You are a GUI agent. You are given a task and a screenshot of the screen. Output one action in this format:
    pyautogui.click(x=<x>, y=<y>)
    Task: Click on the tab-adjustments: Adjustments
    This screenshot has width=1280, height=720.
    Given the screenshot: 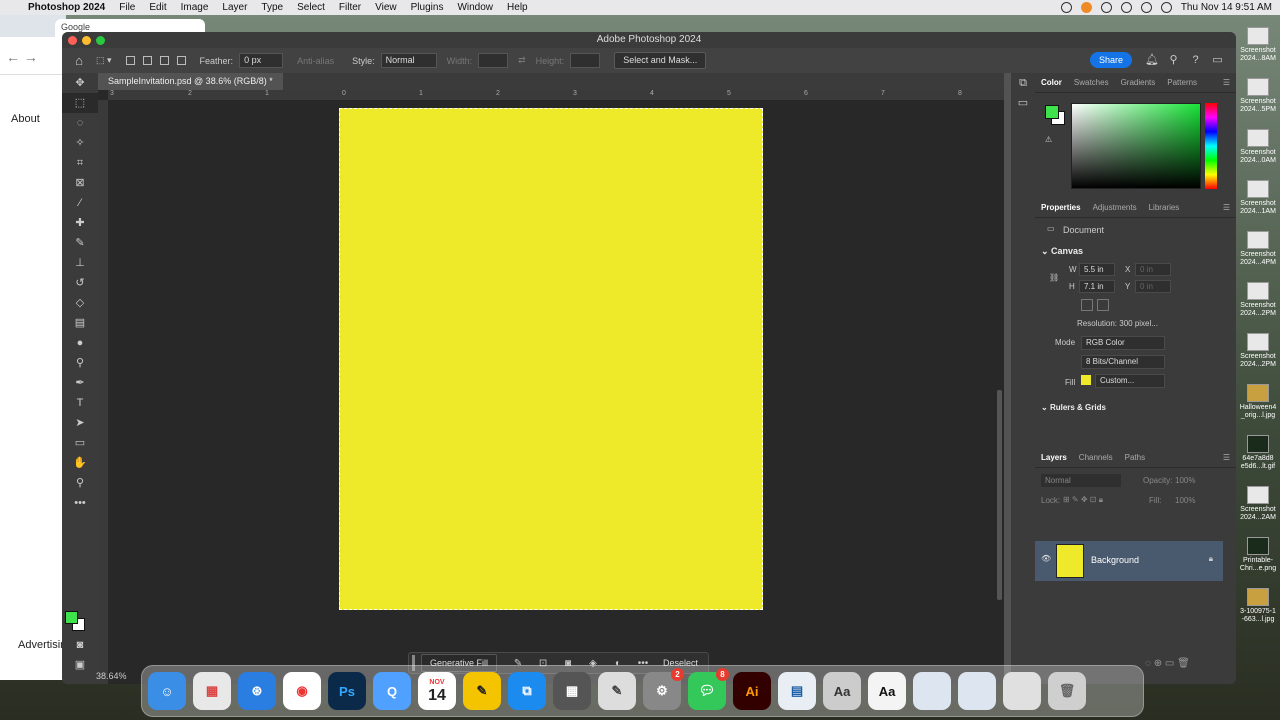 What is the action you would take?
    pyautogui.click(x=1115, y=207)
    